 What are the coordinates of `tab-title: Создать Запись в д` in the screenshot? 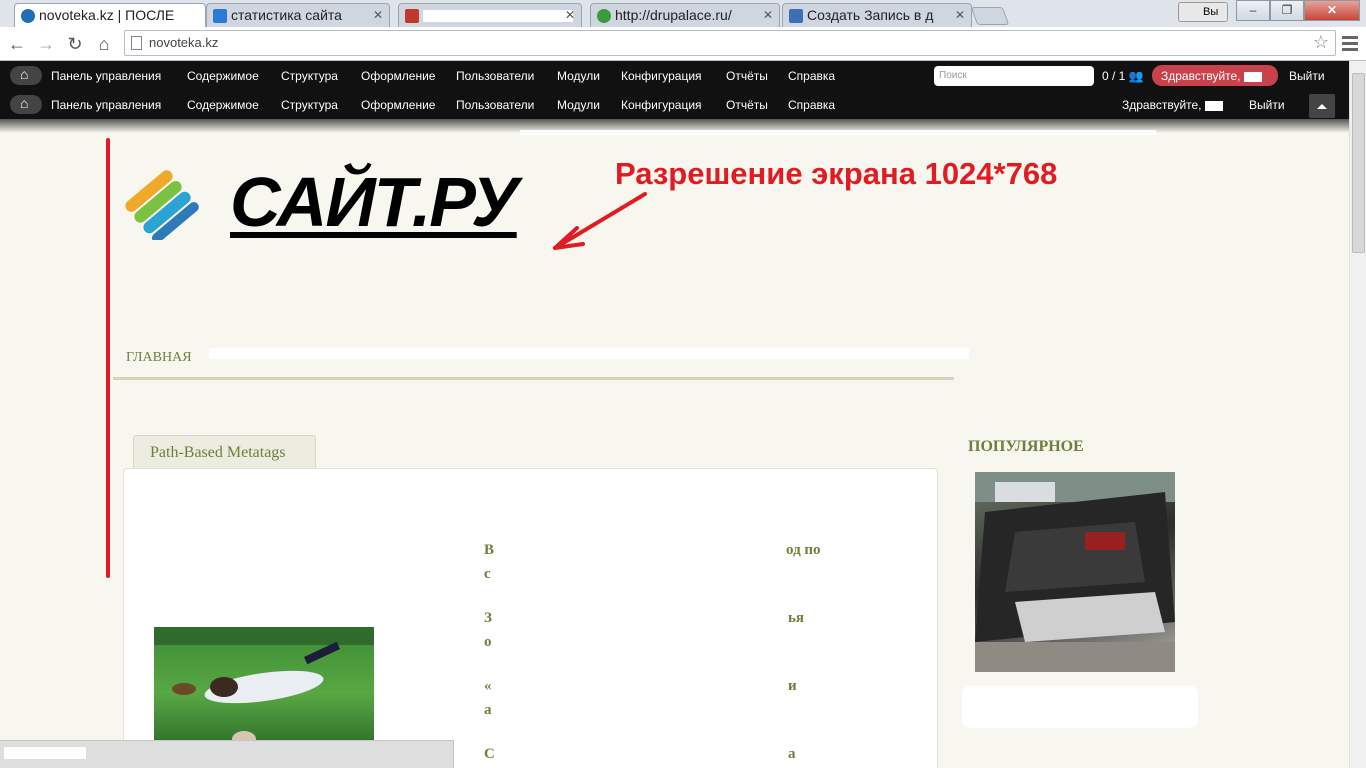 It's located at (870, 15).